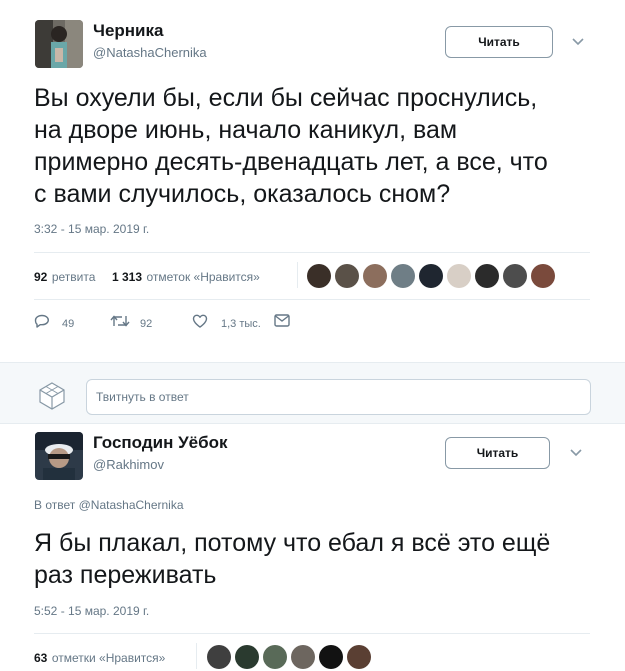  I want to click on in-reply-prefix: В ответ, so click(55, 505).